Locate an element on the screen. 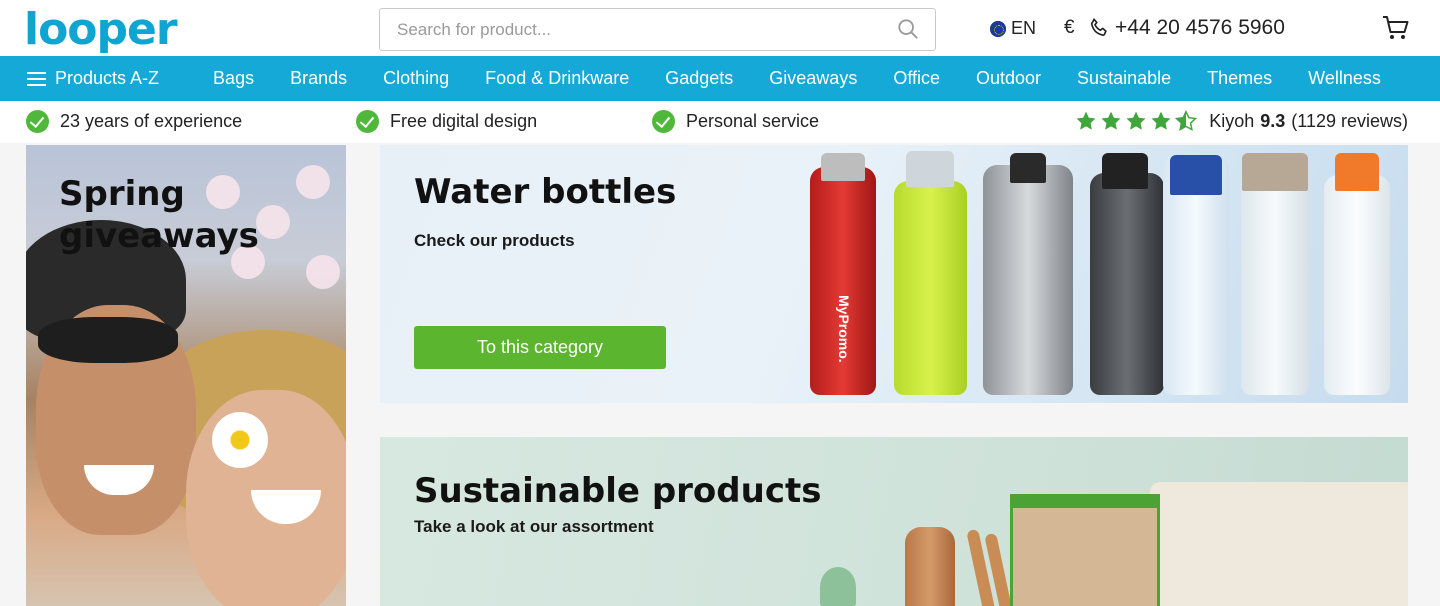  phone-icon is located at coordinates (1098, 27).